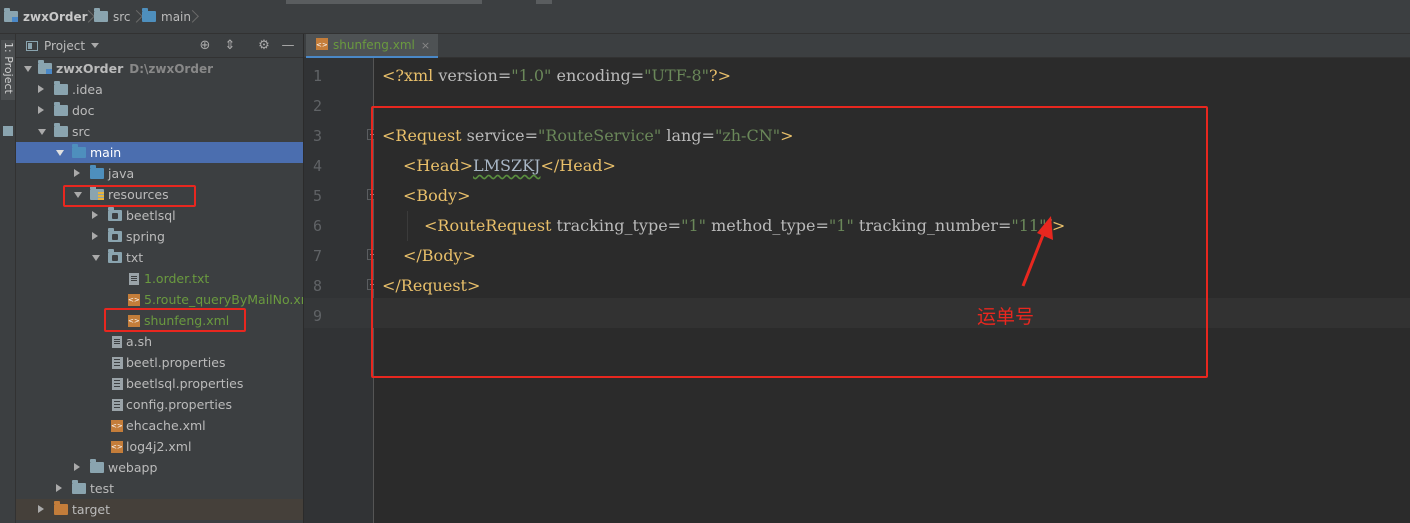 Image resolution: width=1410 pixels, height=523 pixels. I want to click on tree-item-ehcache-xml: ehcache.xml, so click(159, 426).